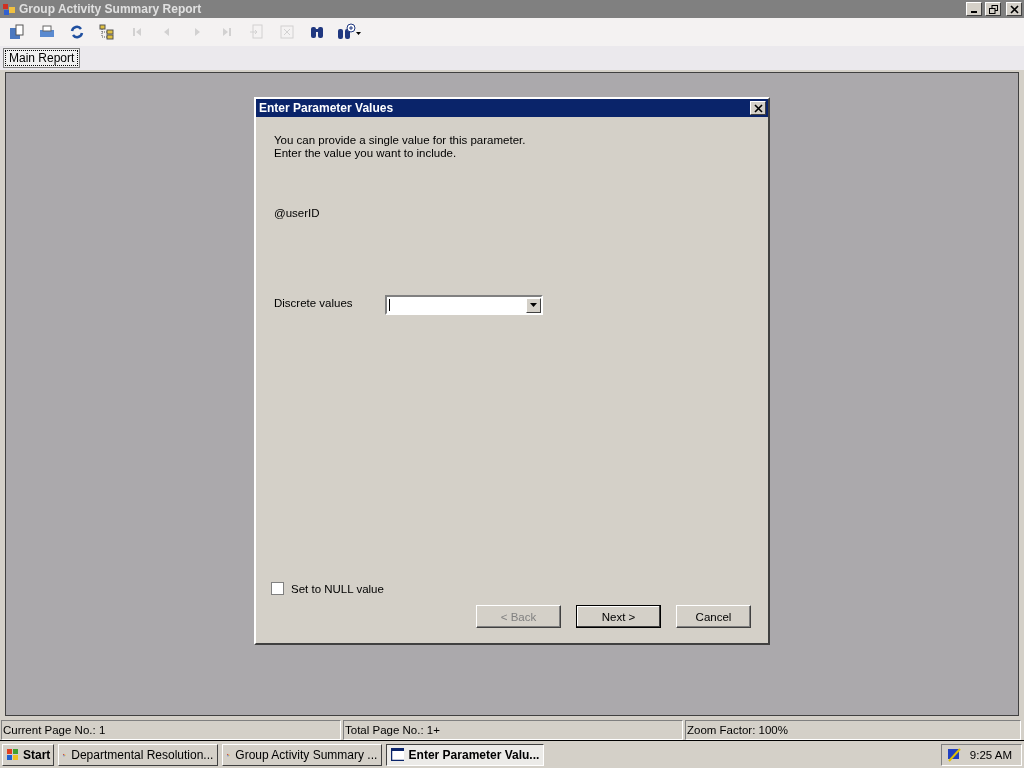 The width and height of the screenshot is (1024, 768). Describe the element at coordinates (974, 9) in the screenshot. I see `minimize-button` at that location.